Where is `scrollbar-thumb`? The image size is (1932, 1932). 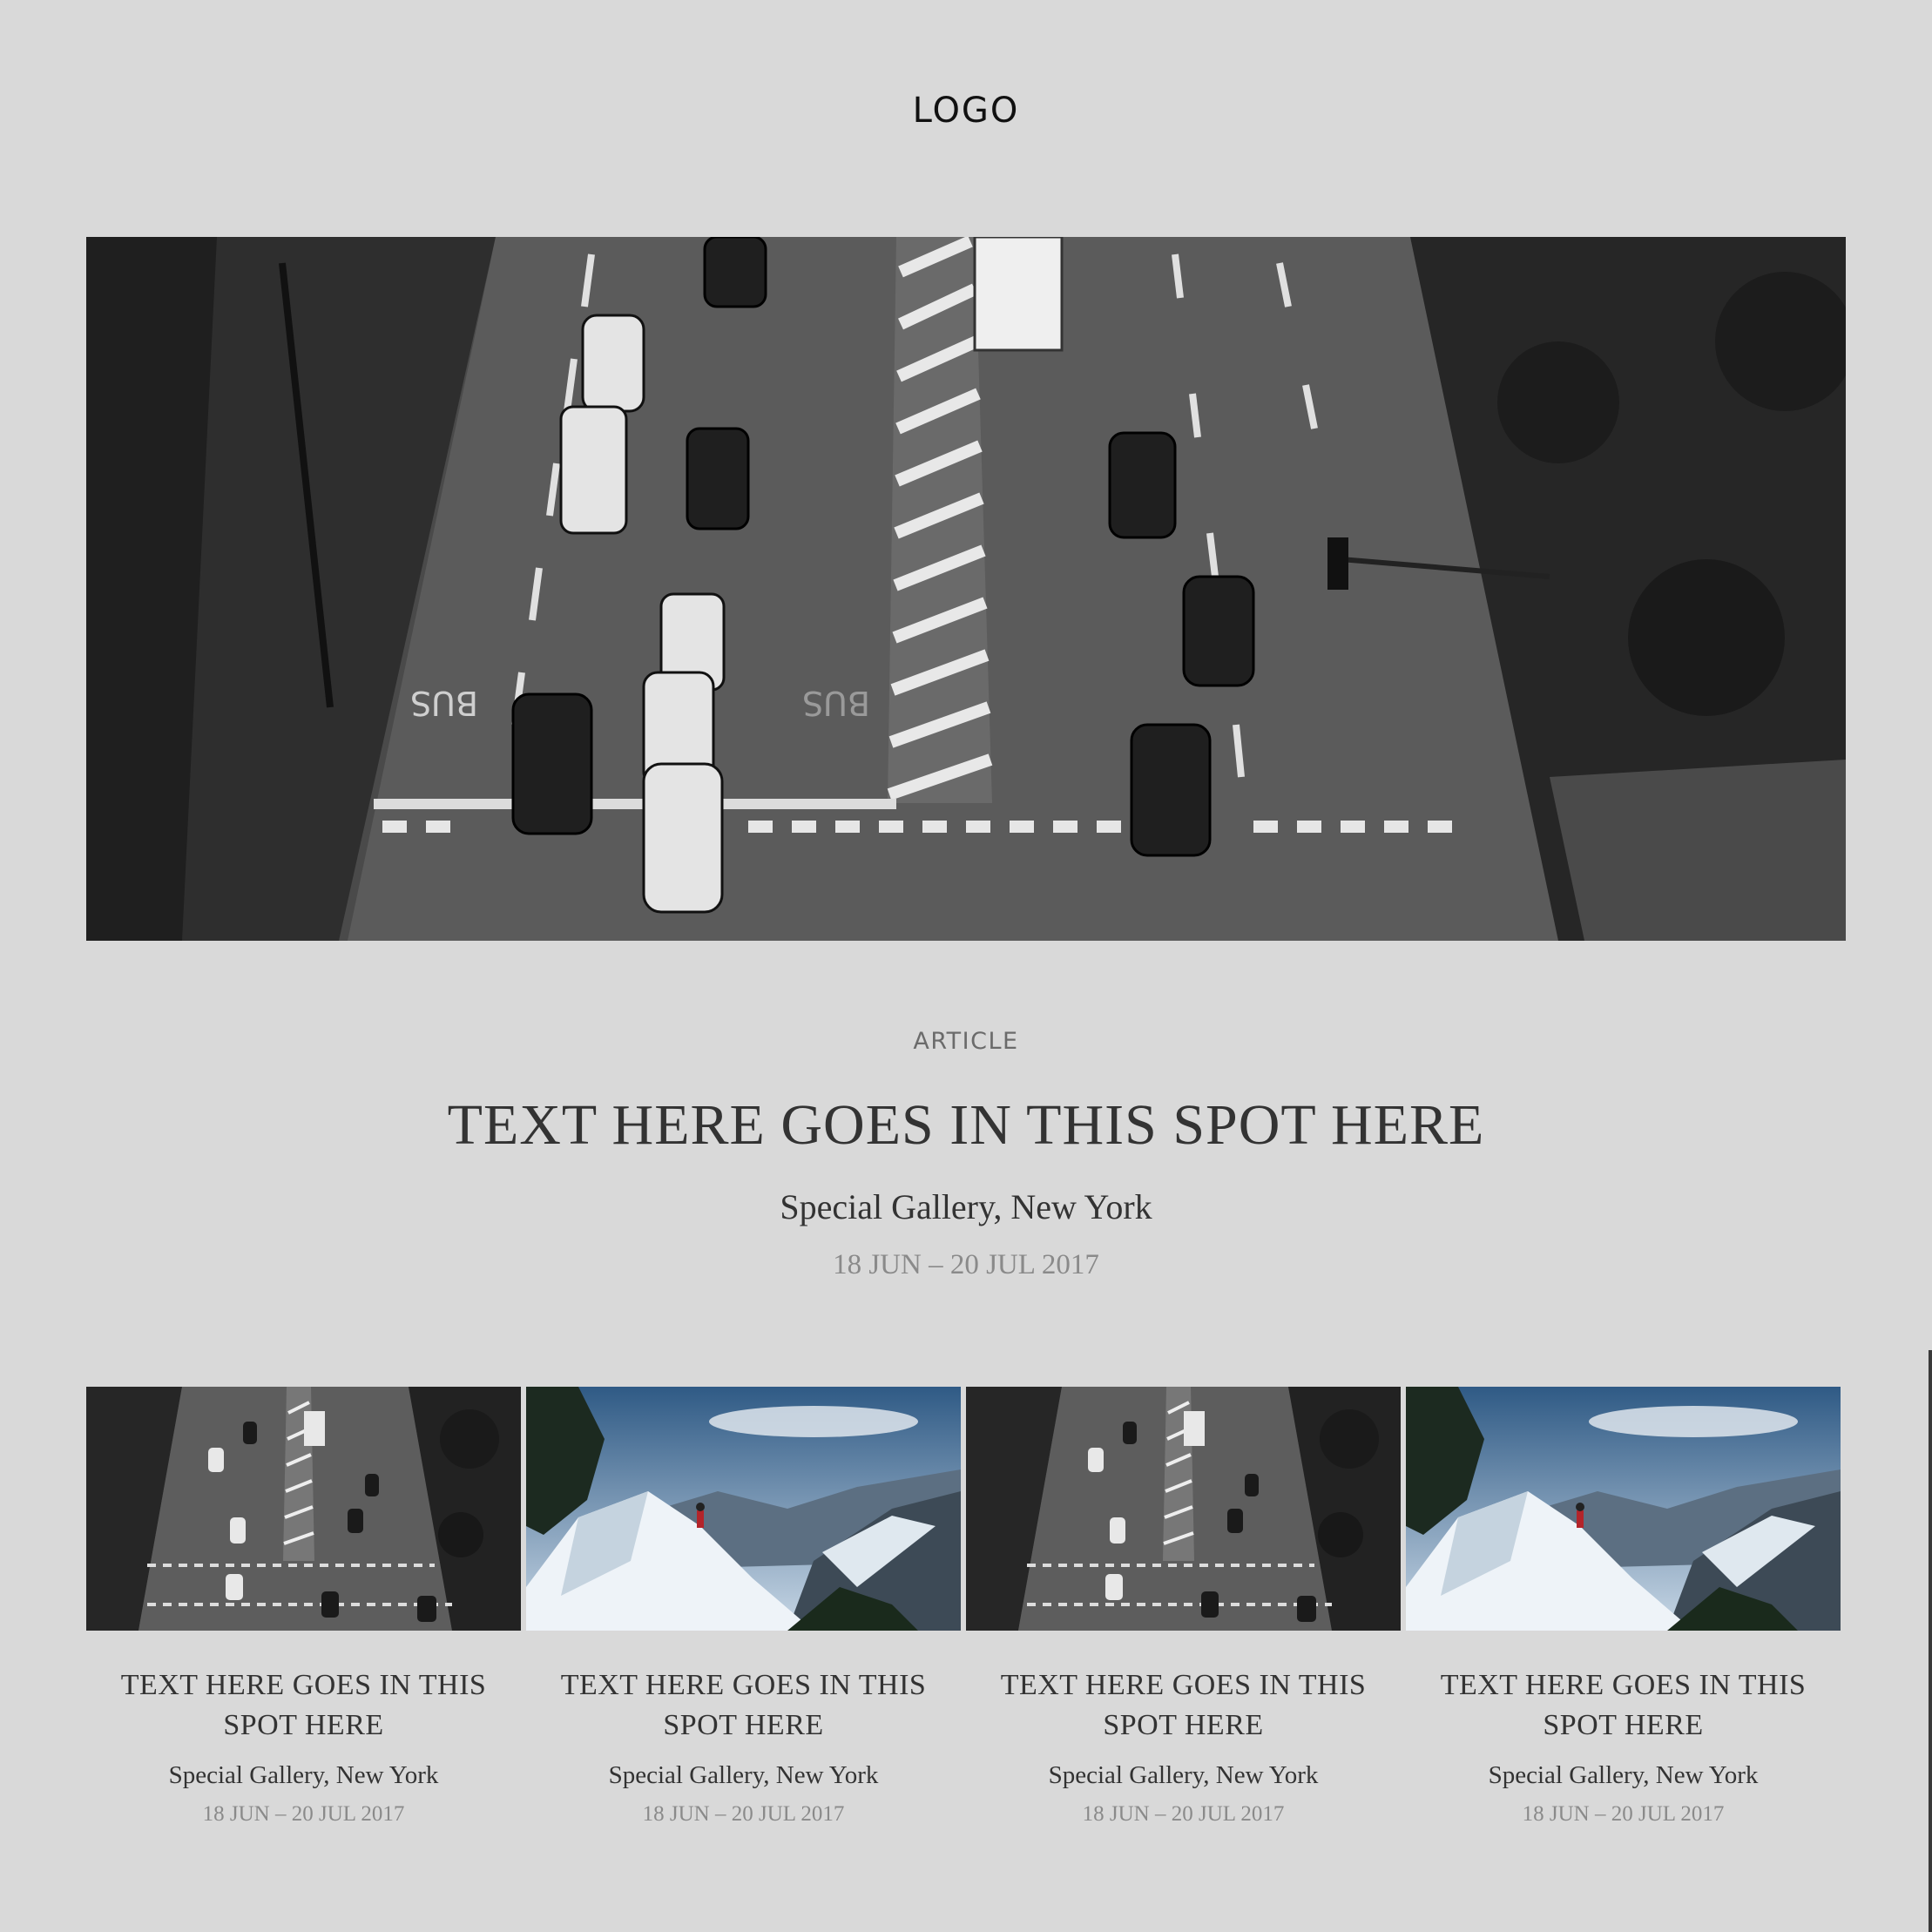
scrollbar-thumb is located at coordinates (1930, 1641).